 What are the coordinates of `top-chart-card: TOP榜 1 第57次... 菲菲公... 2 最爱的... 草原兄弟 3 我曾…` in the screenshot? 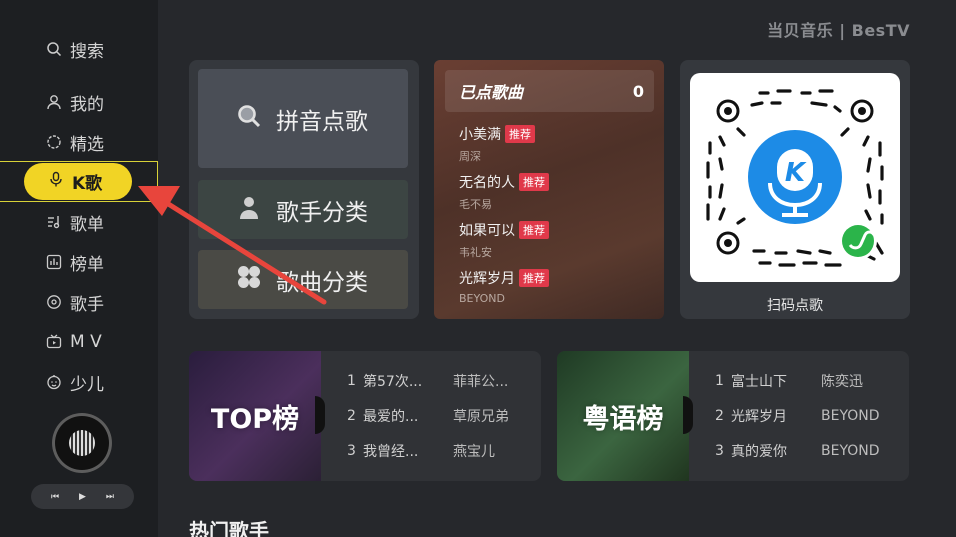 It's located at (365, 416).